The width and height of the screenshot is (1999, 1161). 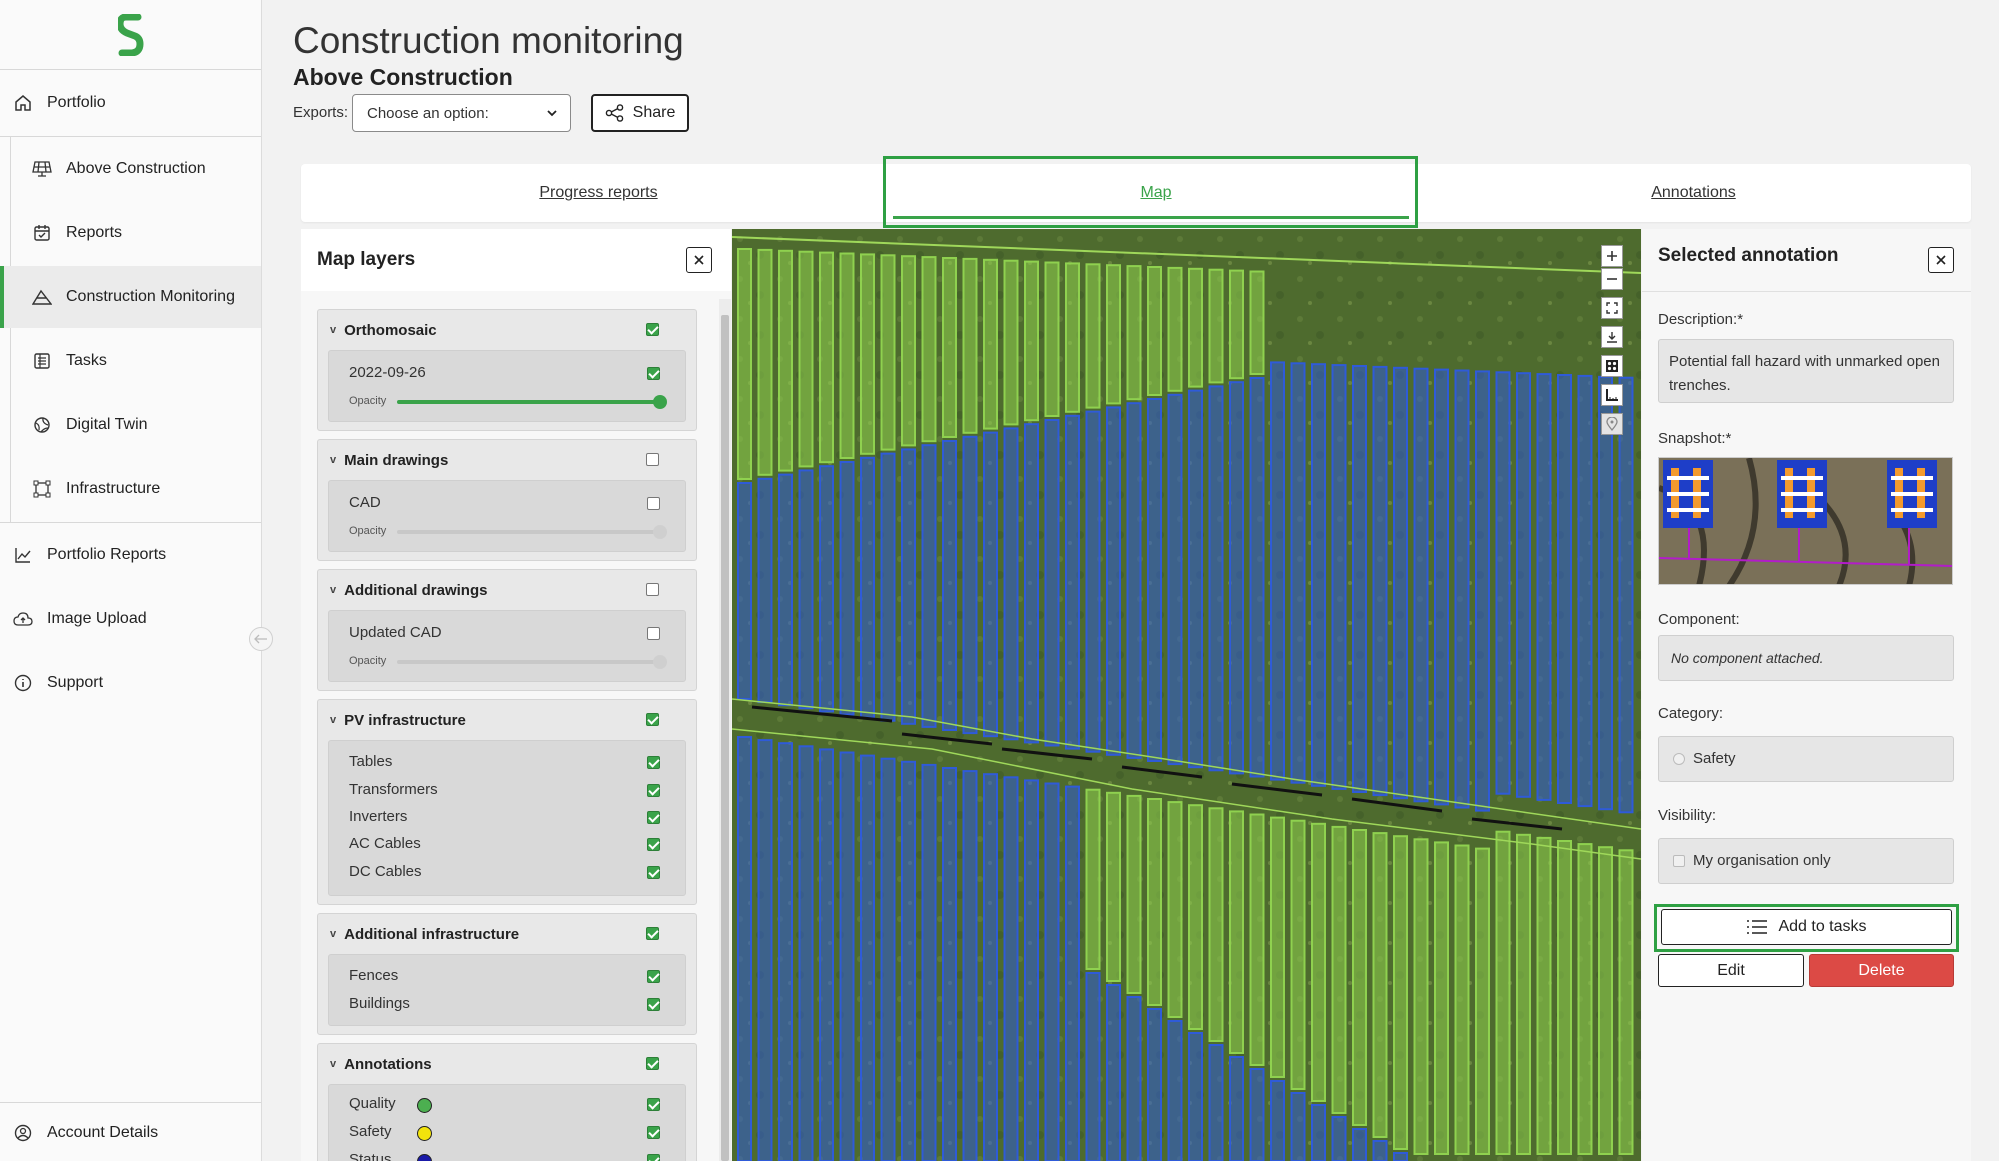 I want to click on visibility-field: My organisation only, so click(x=1806, y=861).